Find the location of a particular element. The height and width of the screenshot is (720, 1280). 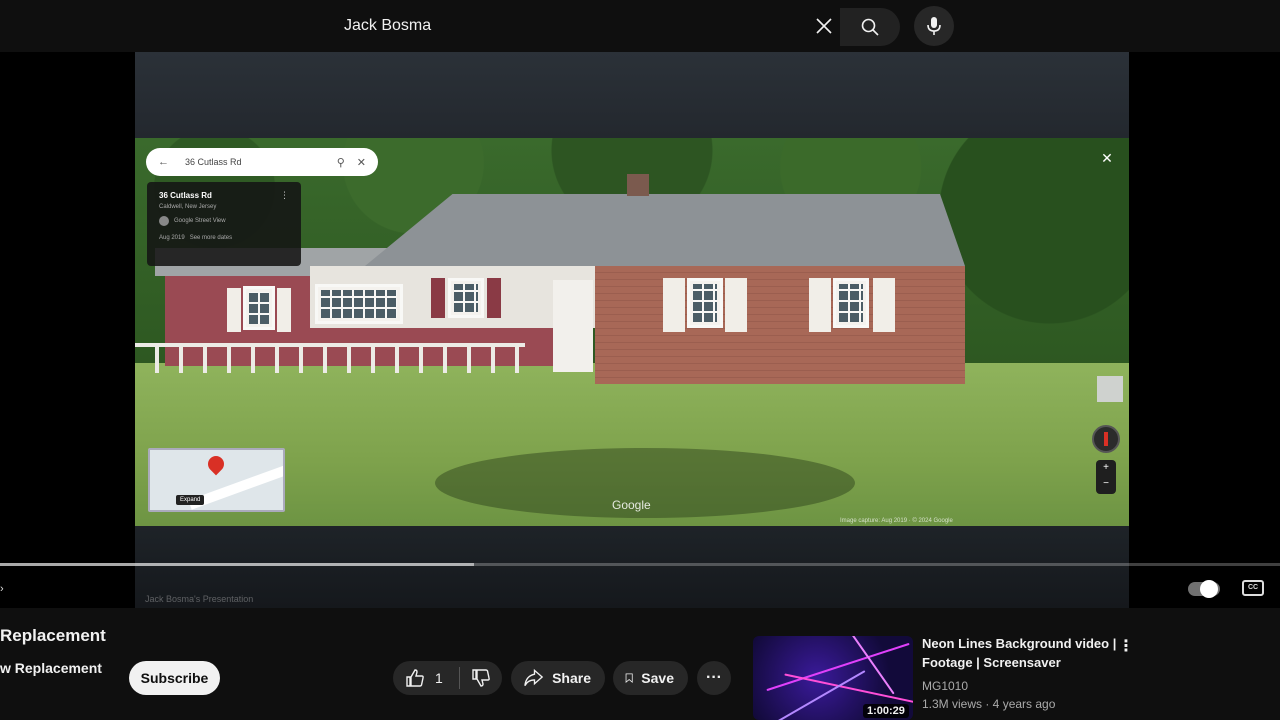

recommended-meta: 1.3M views · 4 years ago is located at coordinates (989, 704).